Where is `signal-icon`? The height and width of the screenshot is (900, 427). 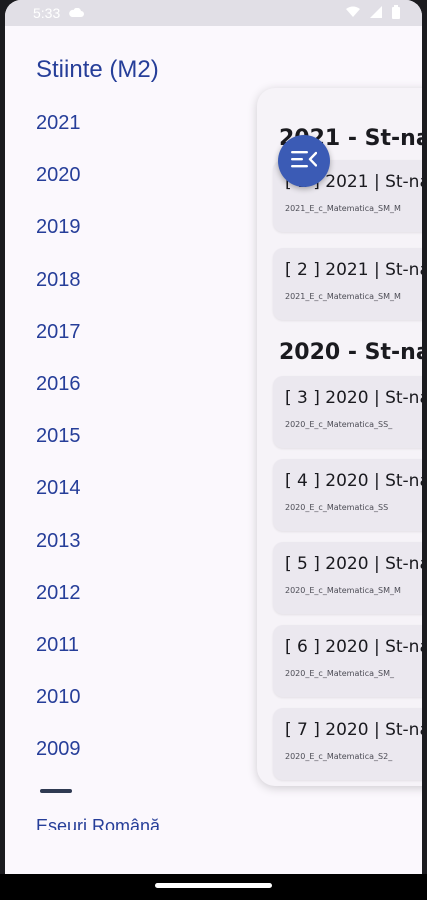 signal-icon is located at coordinates (376, 13).